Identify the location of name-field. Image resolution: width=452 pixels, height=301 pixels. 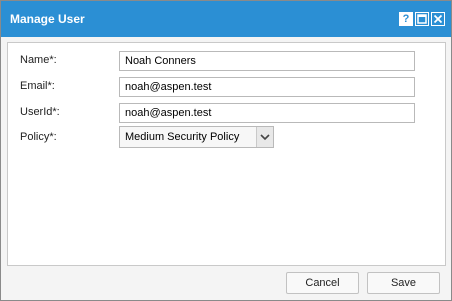
(267, 61).